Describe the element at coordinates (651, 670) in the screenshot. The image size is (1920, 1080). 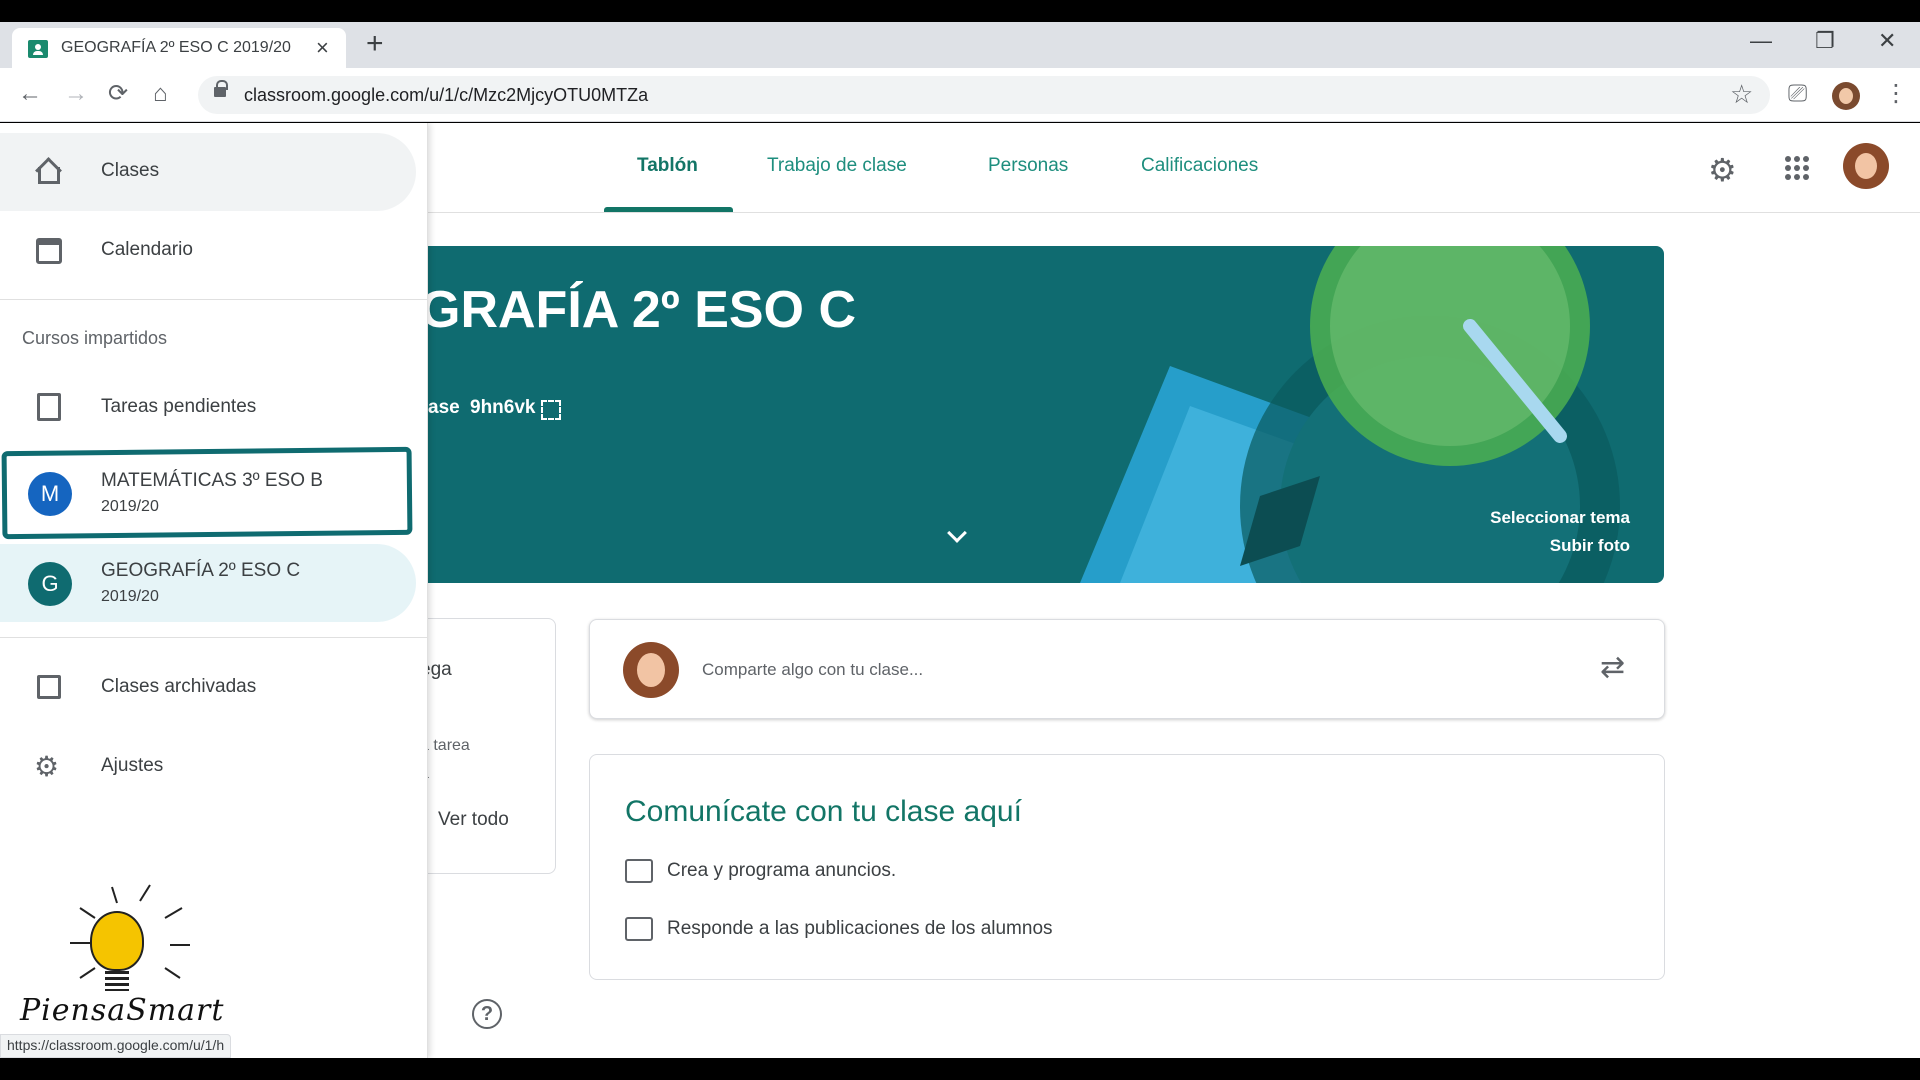
I see `user-avatar` at that location.